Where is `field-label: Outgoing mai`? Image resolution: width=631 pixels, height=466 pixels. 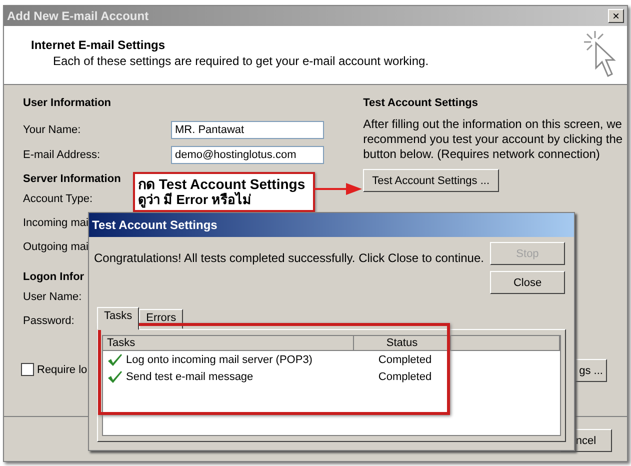 field-label: Outgoing mai is located at coordinates (55, 248).